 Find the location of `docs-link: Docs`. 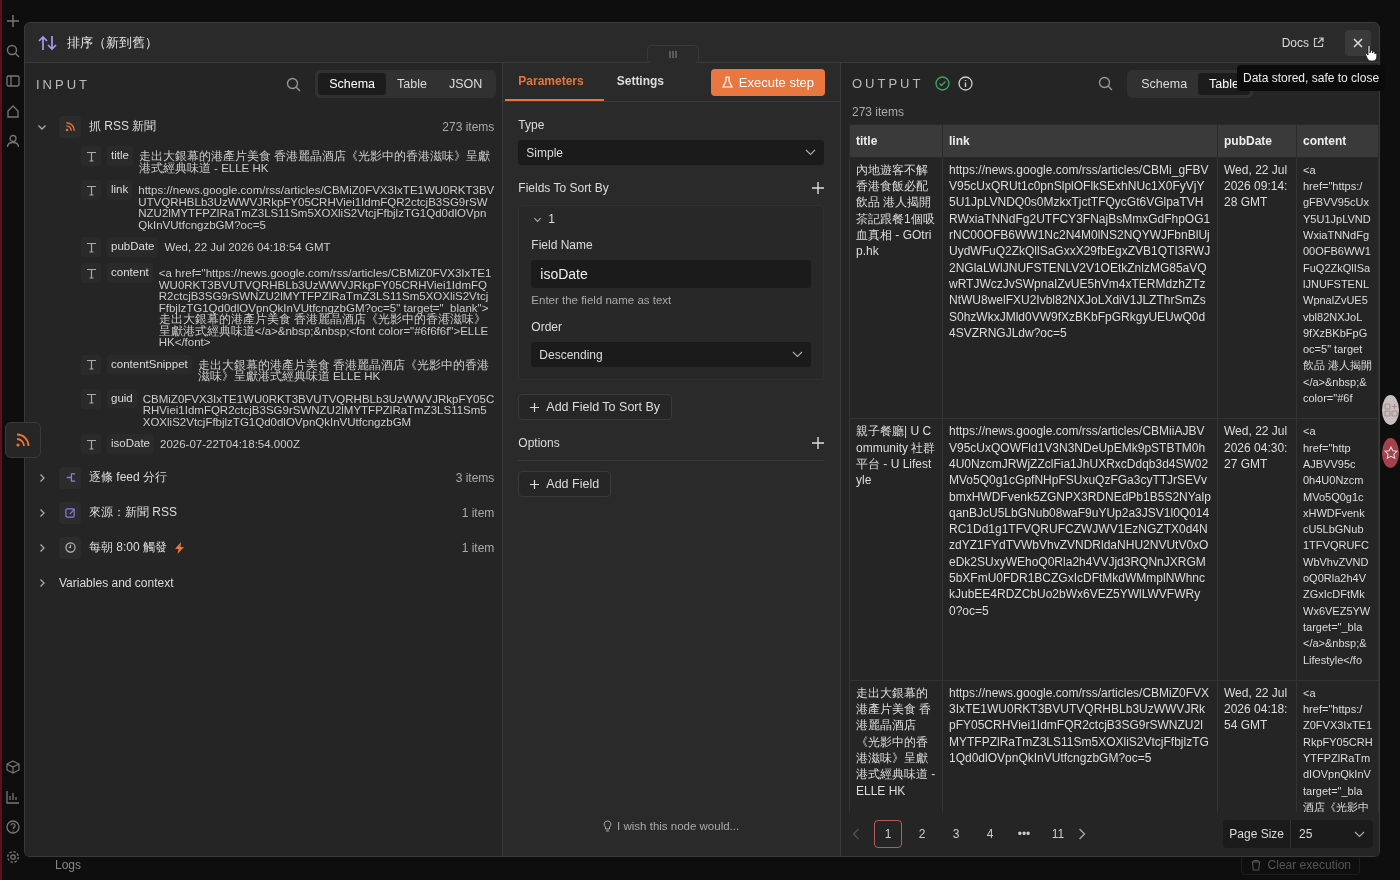

docs-link: Docs is located at coordinates (1302, 42).